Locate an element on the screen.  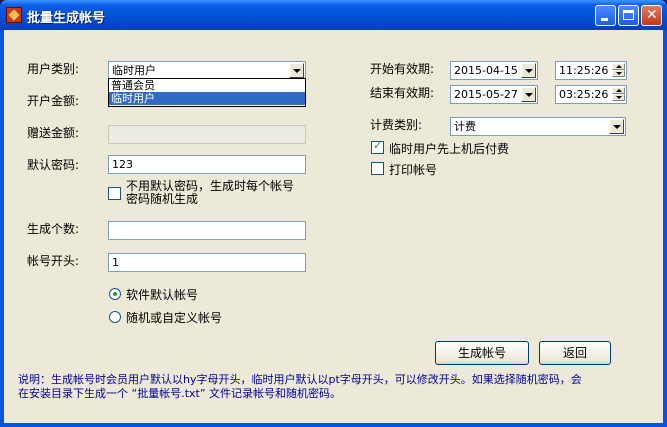
radio-software-default is located at coordinates (115, 294).